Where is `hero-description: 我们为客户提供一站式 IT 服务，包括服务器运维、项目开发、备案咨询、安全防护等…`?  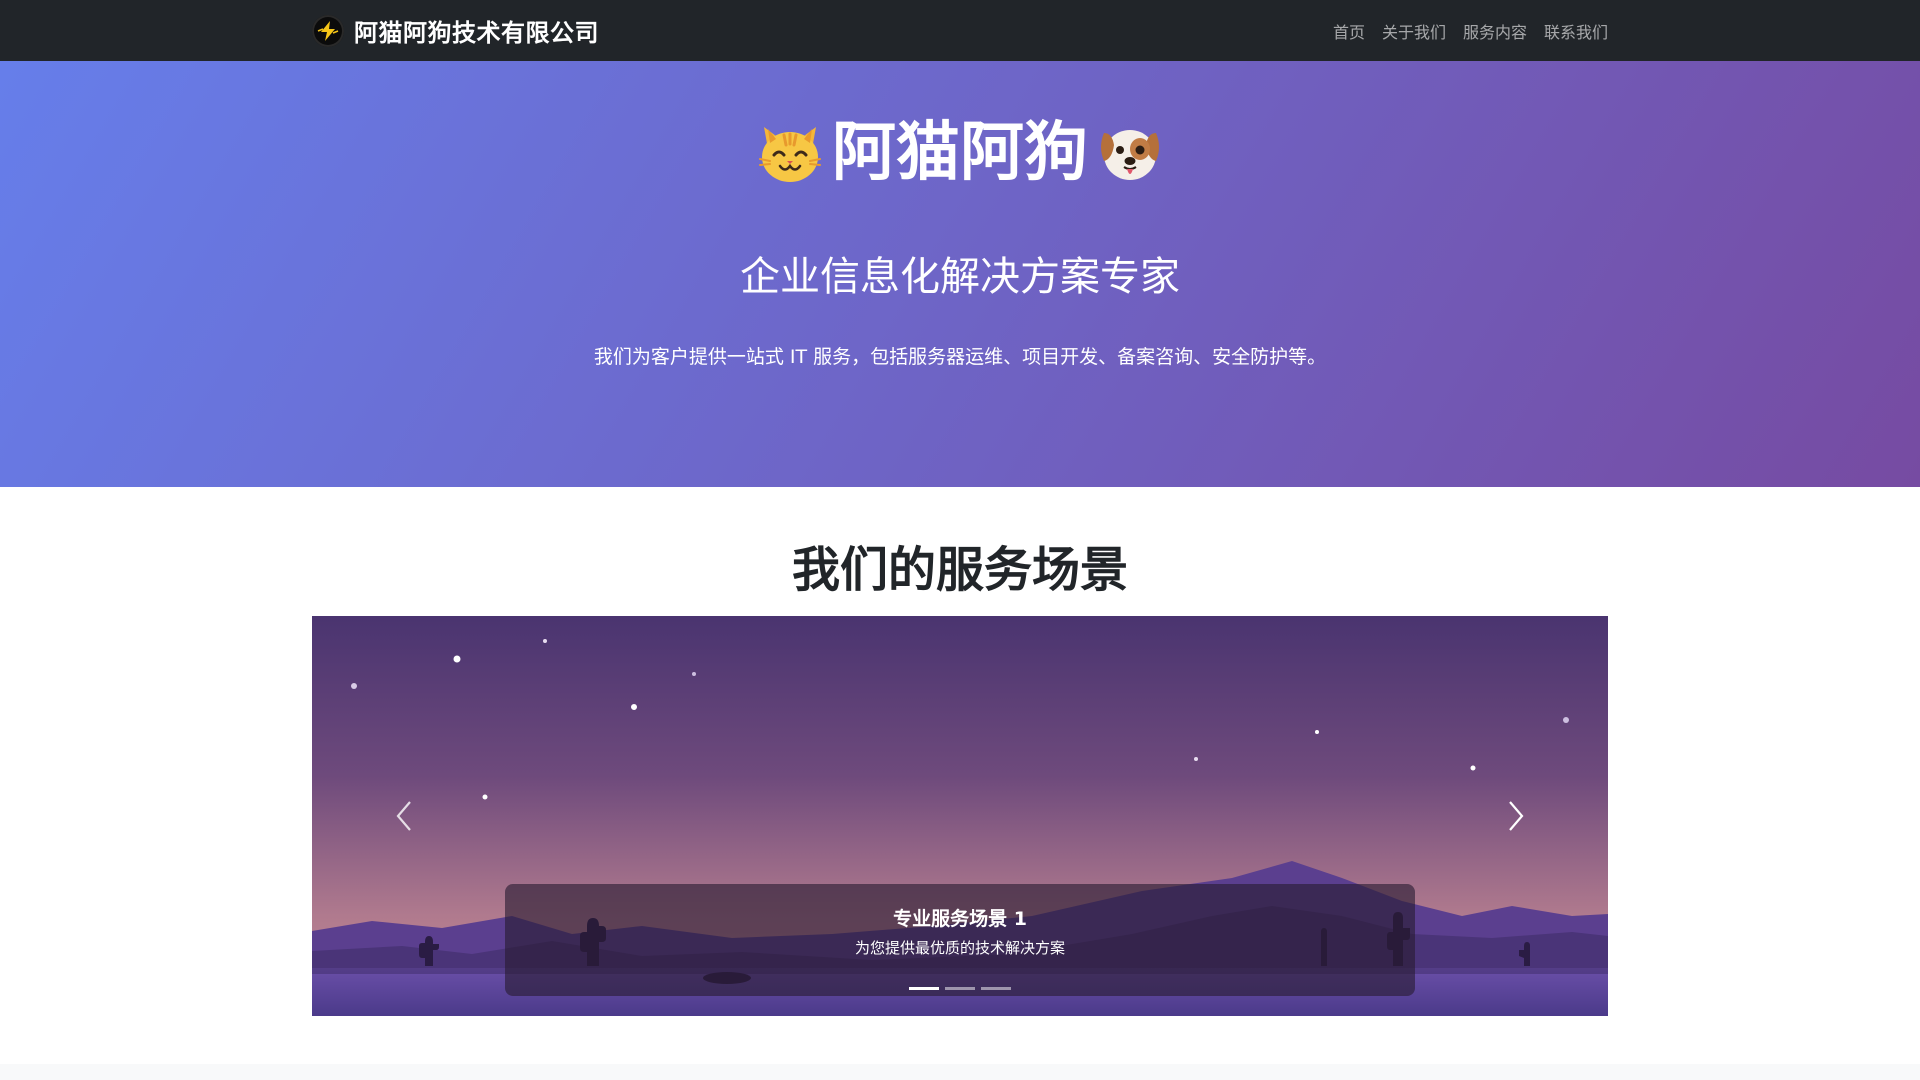 hero-description: 我们为客户提供一站式 IT 服务，包括服务器运维、项目开发、备案咨询、安全防护等… is located at coordinates (960, 357).